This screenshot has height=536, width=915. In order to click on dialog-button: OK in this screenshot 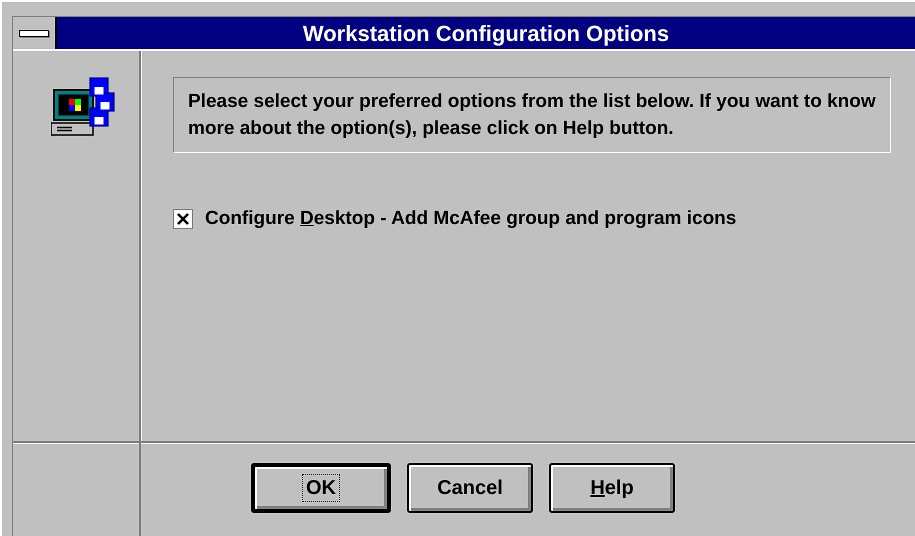, I will do `click(321, 488)`.